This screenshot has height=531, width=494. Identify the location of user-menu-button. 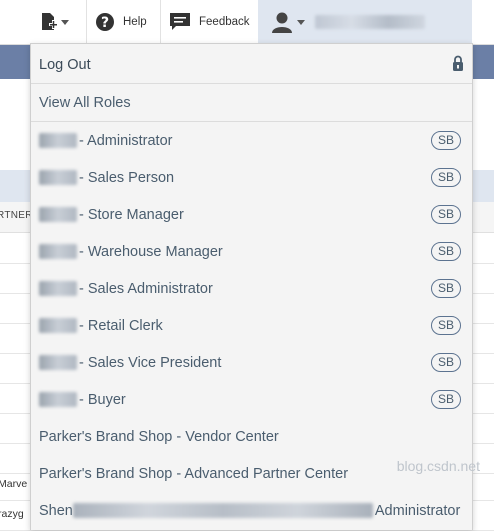
(365, 22).